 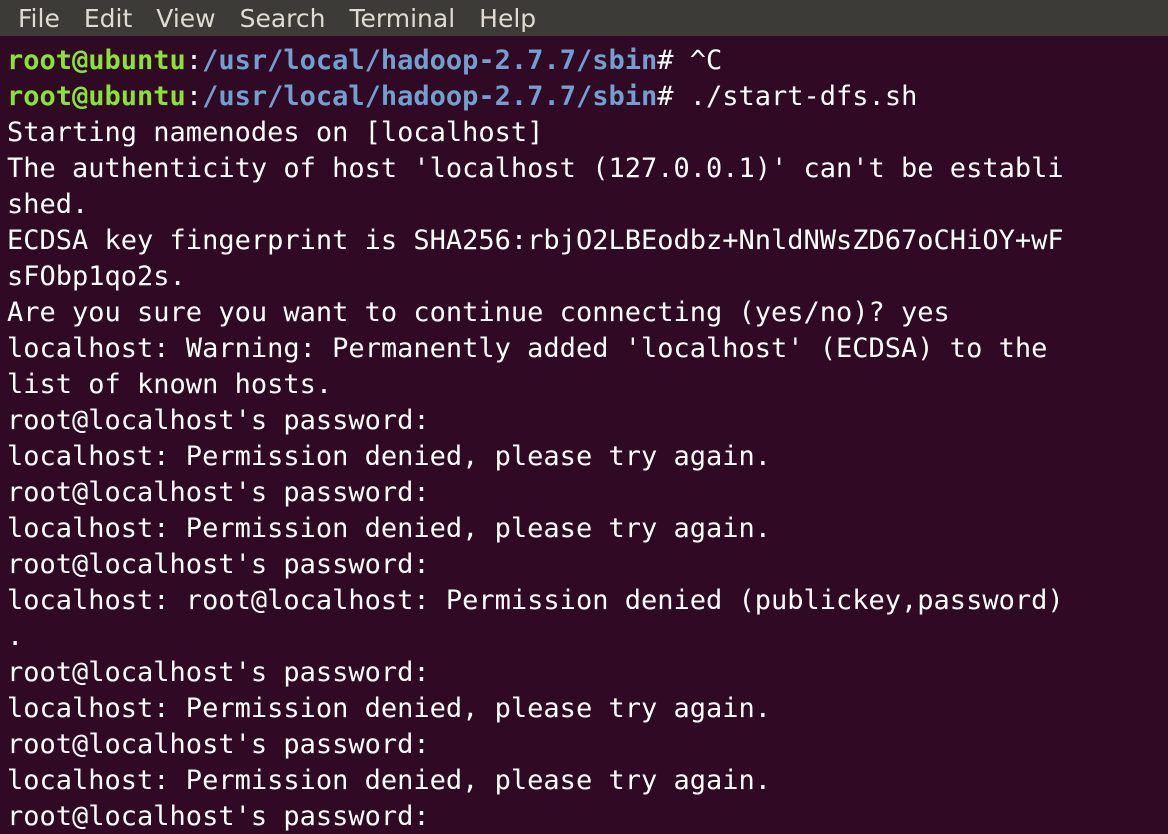 What do you see at coordinates (15, 636) in the screenshot?
I see `output-line: .` at bounding box center [15, 636].